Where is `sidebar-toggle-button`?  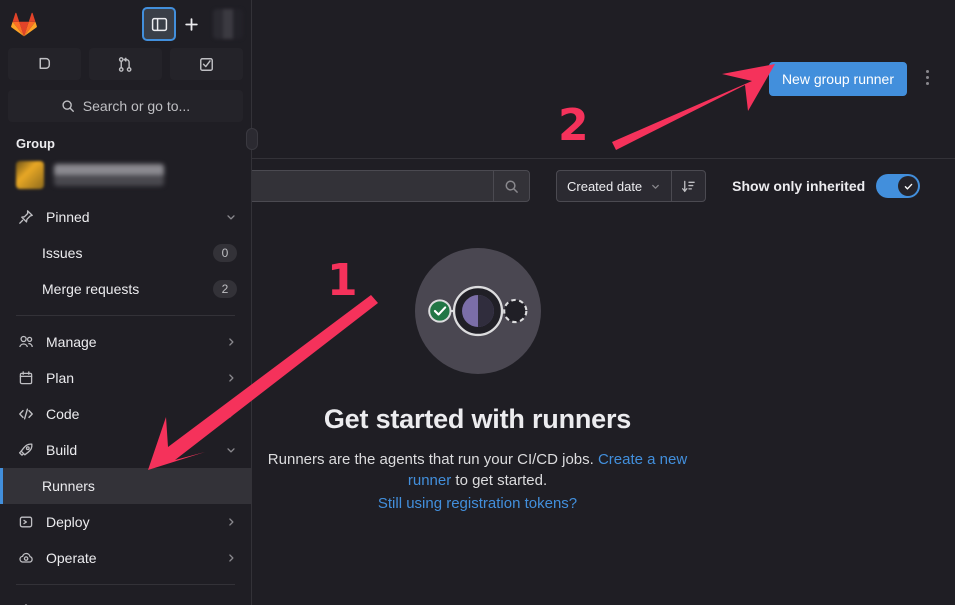
sidebar-toggle-button is located at coordinates (159, 24).